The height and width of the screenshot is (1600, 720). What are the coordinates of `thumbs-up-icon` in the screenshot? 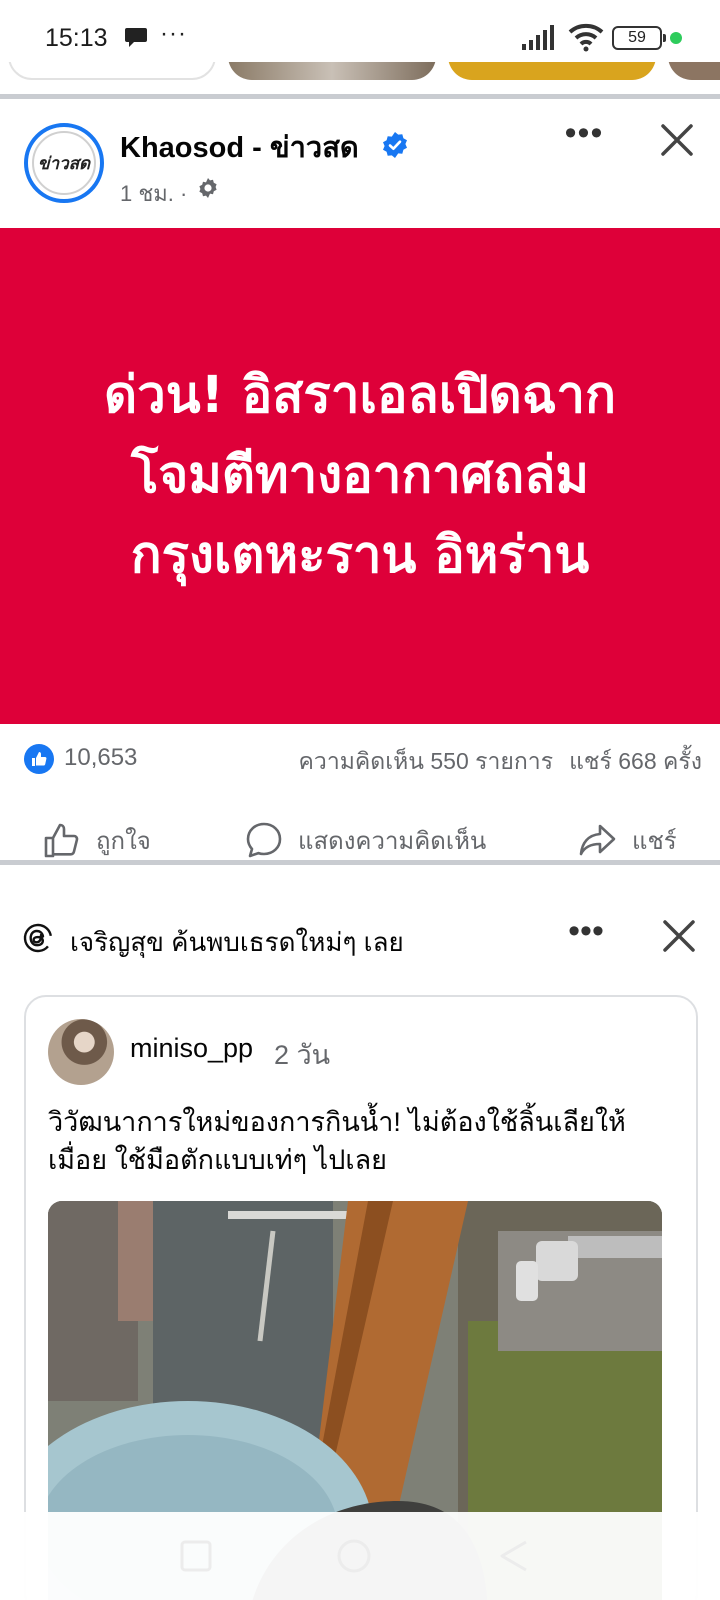 It's located at (39, 759).